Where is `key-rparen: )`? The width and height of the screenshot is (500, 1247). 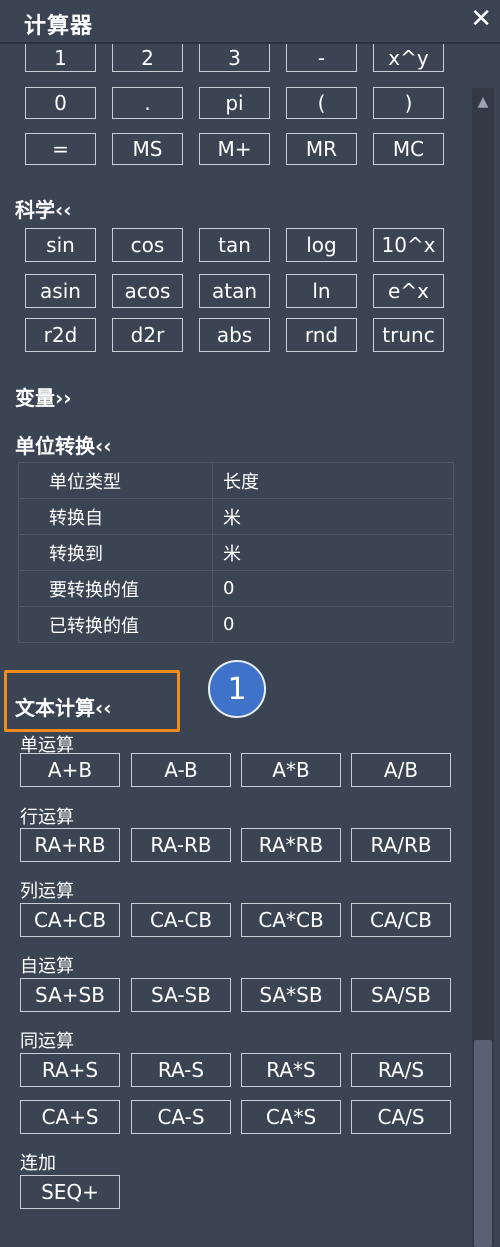 key-rparen: ) is located at coordinates (408, 103).